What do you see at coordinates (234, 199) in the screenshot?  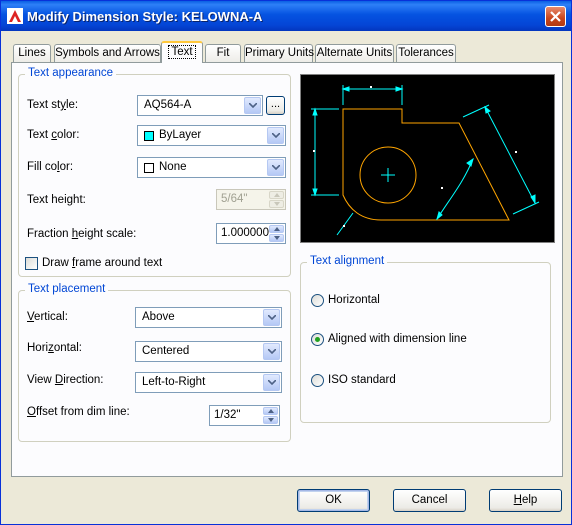 I see `text-height-value: 5/64"` at bounding box center [234, 199].